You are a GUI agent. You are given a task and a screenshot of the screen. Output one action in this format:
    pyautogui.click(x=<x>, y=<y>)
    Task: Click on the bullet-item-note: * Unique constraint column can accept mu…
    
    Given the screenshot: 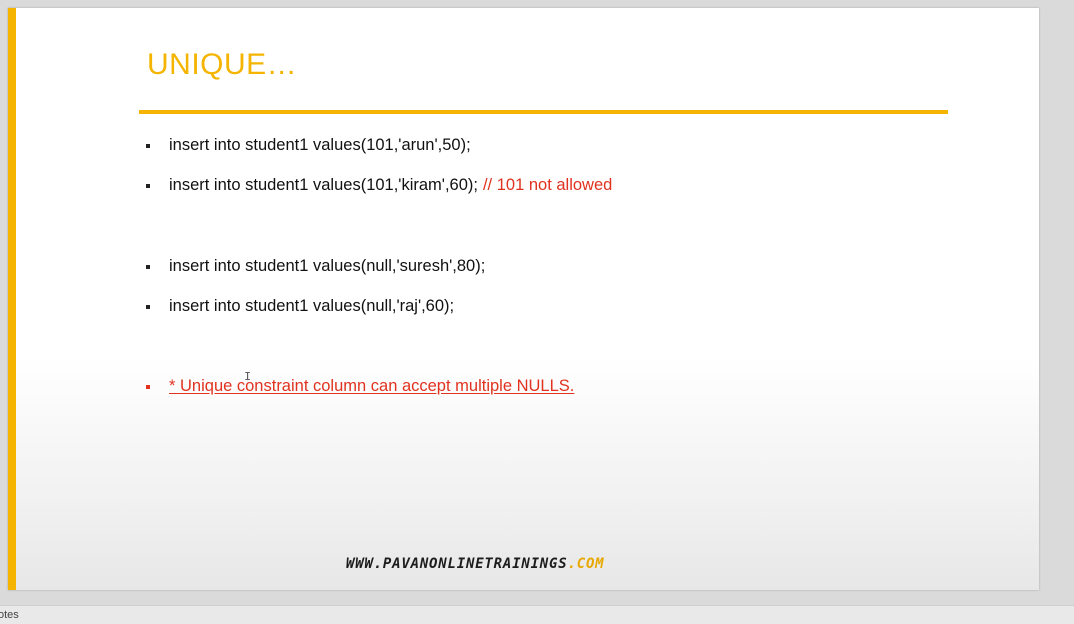 What is the action you would take?
    pyautogui.click(x=359, y=386)
    